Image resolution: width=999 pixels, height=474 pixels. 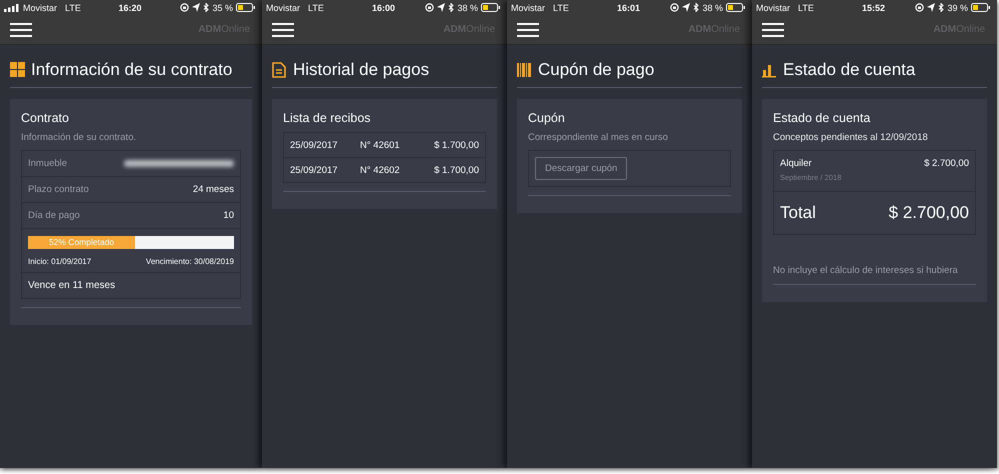 What do you see at coordinates (327, 118) in the screenshot?
I see `card-title: Lista de recibos` at bounding box center [327, 118].